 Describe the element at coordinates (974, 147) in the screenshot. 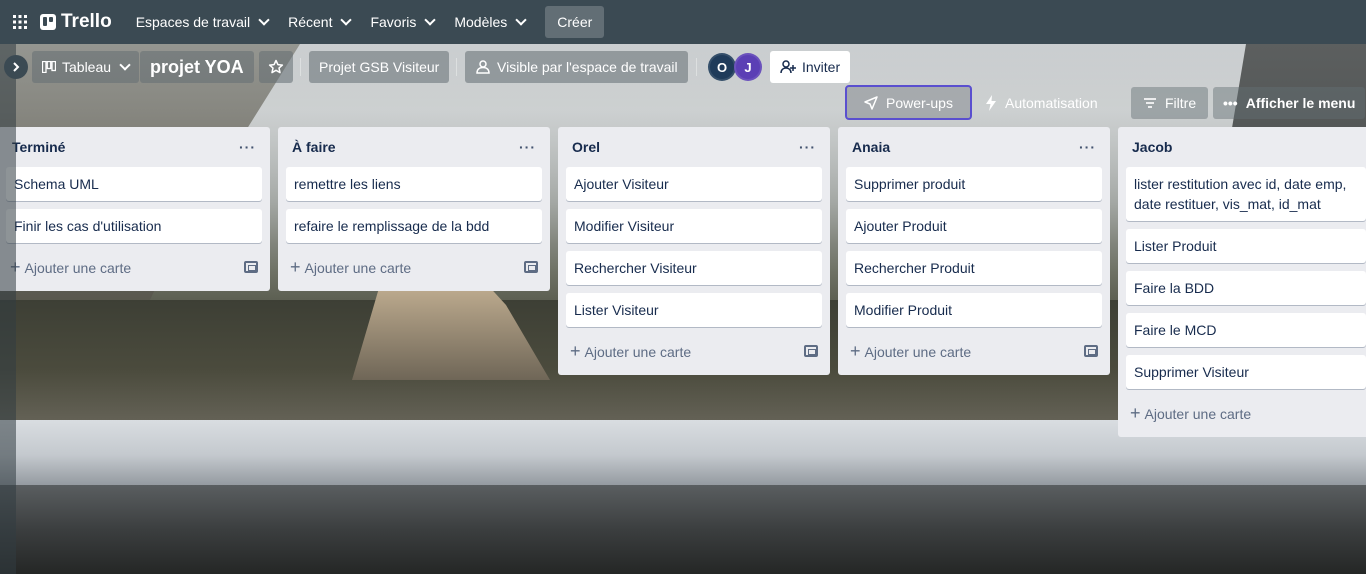

I see `list-header: Anaia ···` at that location.